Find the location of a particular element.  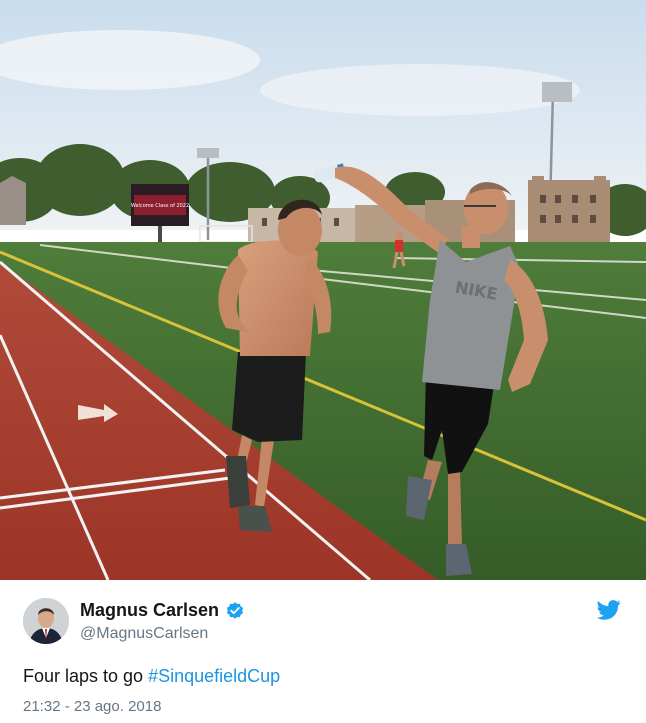

tweet-text: Four laps to go #SinquefieldCup is located at coordinates (151, 676).